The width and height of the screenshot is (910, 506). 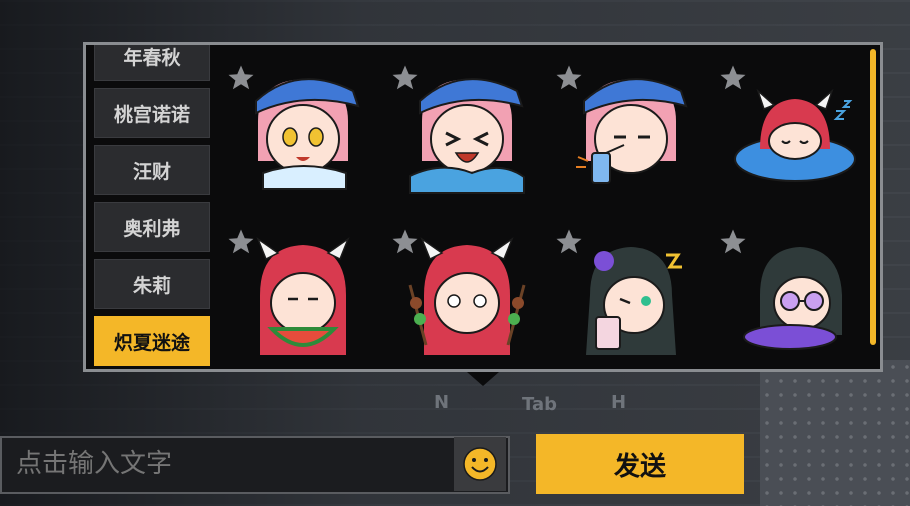 What do you see at coordinates (792, 298) in the screenshot?
I see `sticker-dark-hair-sunglasses-float` at bounding box center [792, 298].